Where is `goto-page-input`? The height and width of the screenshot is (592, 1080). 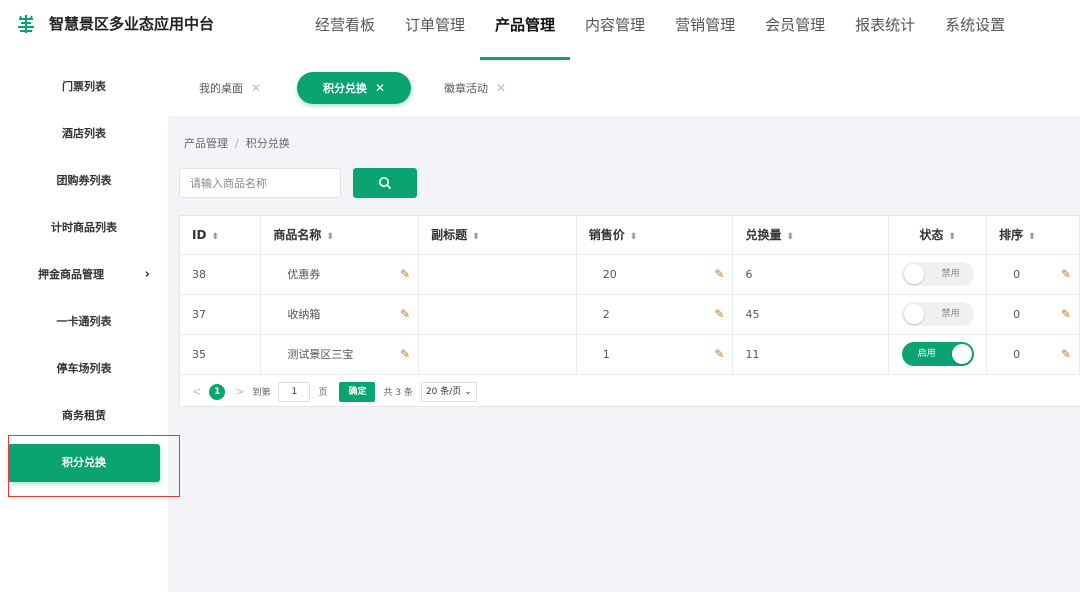
goto-page-input is located at coordinates (294, 391).